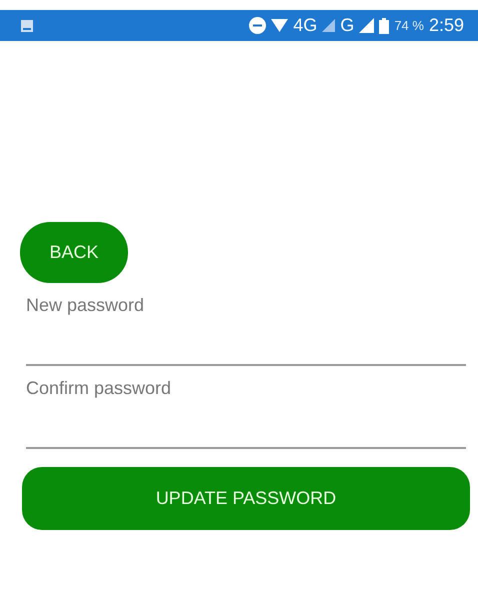 The height and width of the screenshot is (610, 478). Describe the element at coordinates (384, 26) in the screenshot. I see `battery-icon` at that location.